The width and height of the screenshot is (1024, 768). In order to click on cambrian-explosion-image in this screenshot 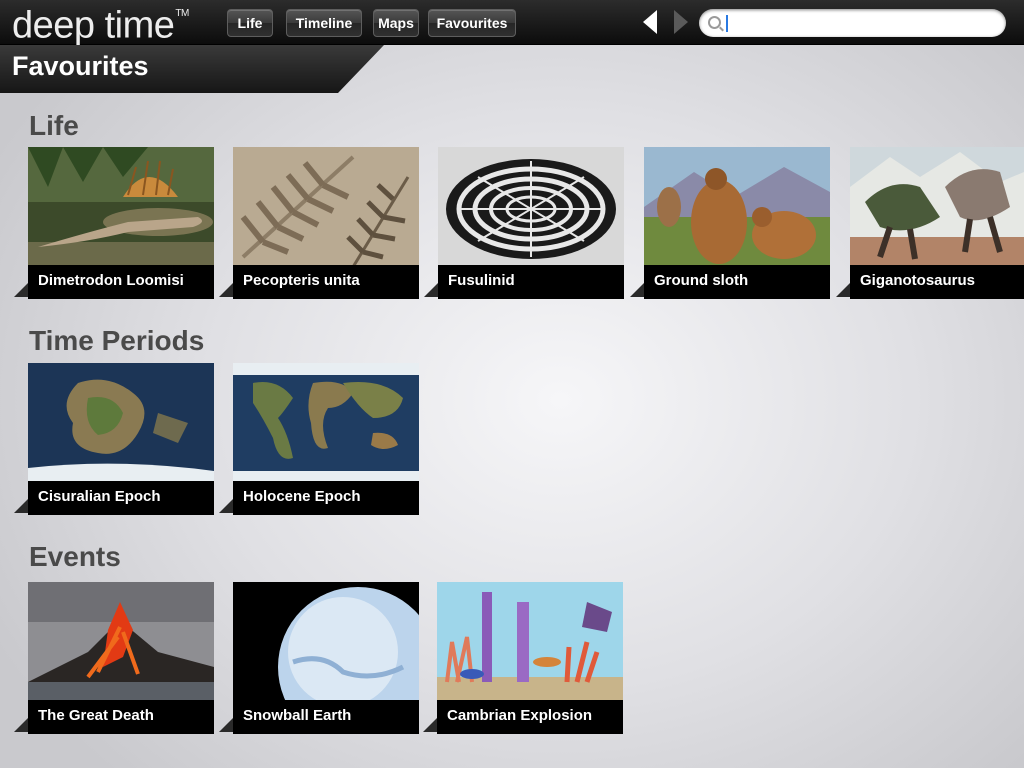, I will do `click(530, 642)`.